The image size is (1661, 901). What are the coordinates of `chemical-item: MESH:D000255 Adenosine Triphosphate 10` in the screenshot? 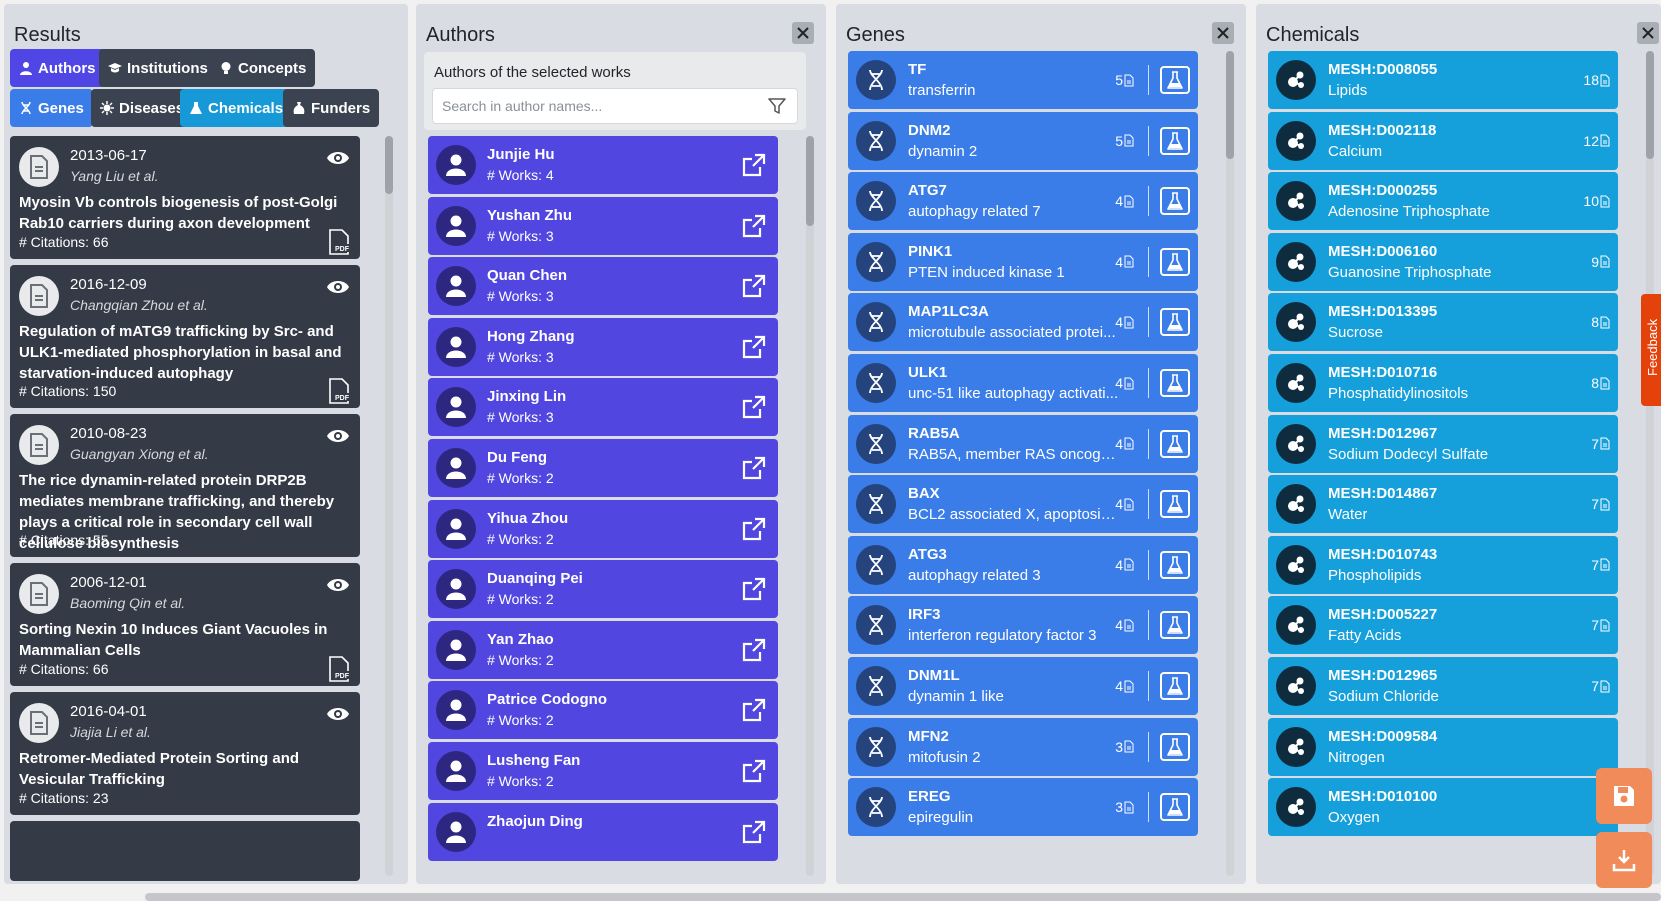 It's located at (1443, 201).